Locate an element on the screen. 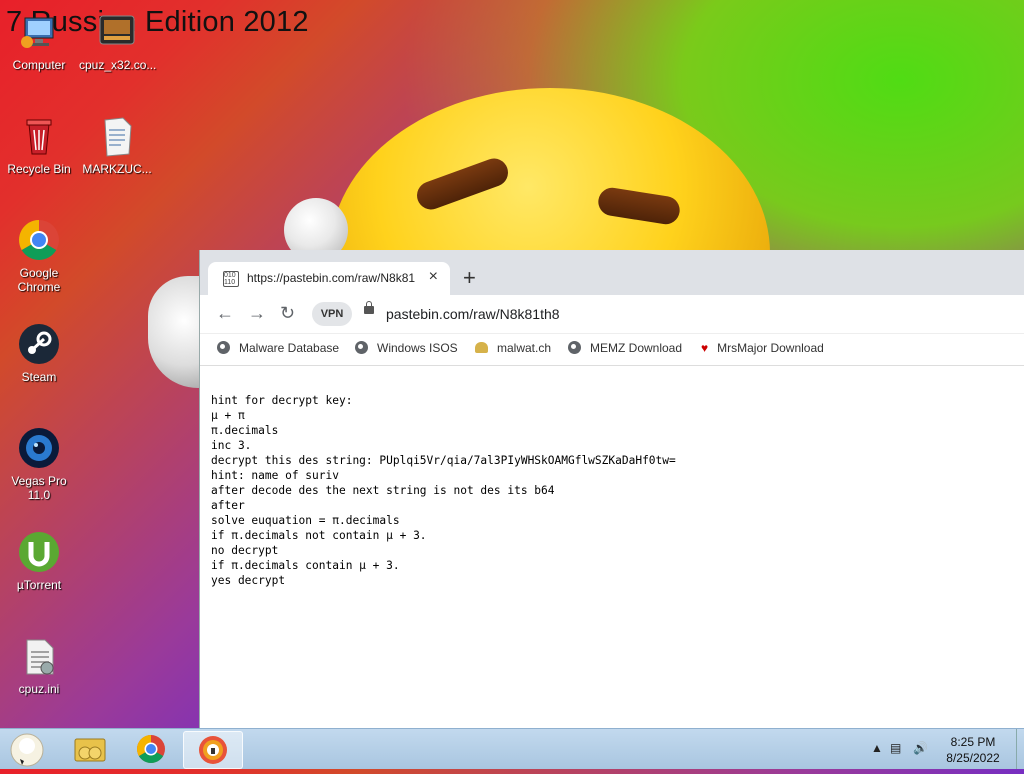  taskbar-libraries is located at coordinates (90, 749).